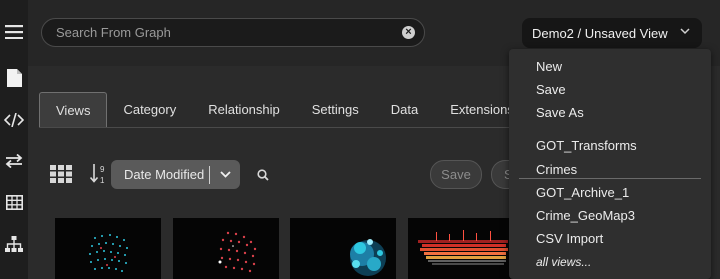 The image size is (720, 279). What do you see at coordinates (569, 238) in the screenshot?
I see `menu-item-view: CSV Import` at bounding box center [569, 238].